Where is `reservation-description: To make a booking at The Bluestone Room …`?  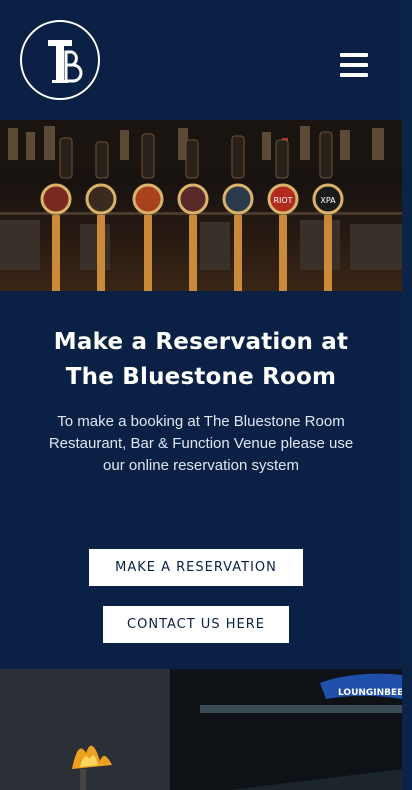
reservation-description: To make a booking at The Bluestone Room … is located at coordinates (201, 443).